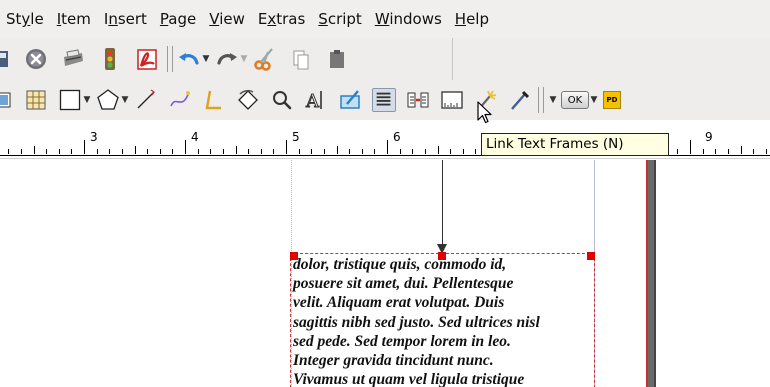 The height and width of the screenshot is (387, 770). What do you see at coordinates (94, 137) in the screenshot?
I see `ruler-label: 3` at bounding box center [94, 137].